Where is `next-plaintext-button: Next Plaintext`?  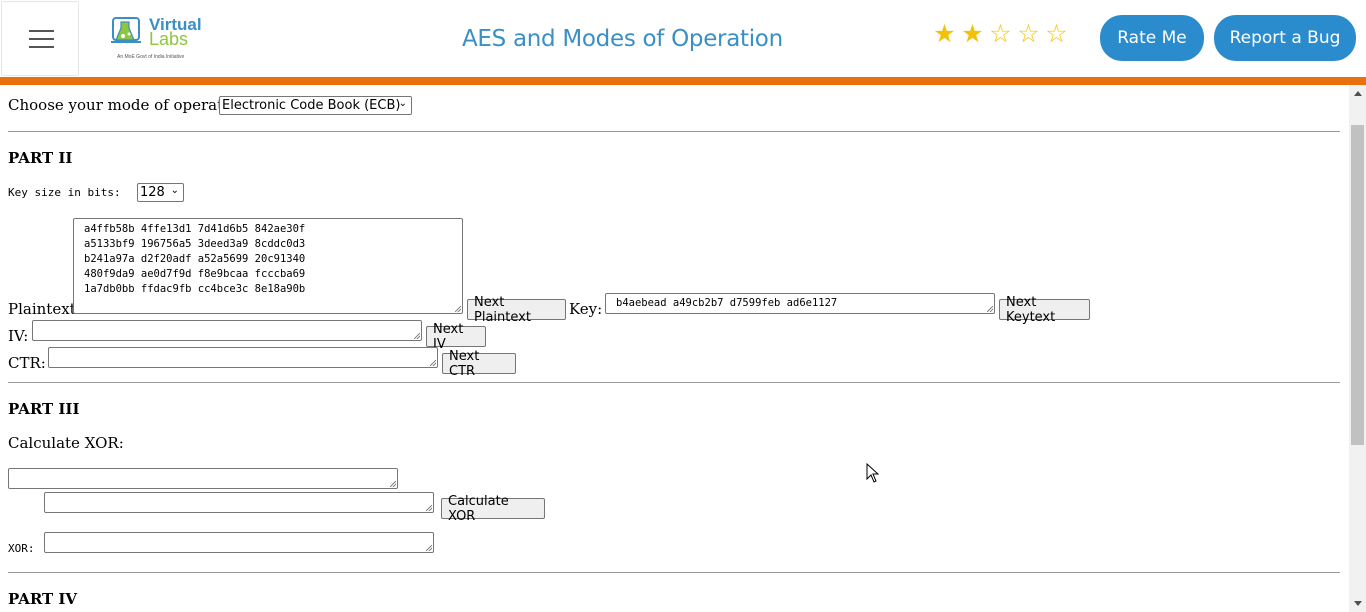
next-plaintext-button: Next Plaintext is located at coordinates (516, 310).